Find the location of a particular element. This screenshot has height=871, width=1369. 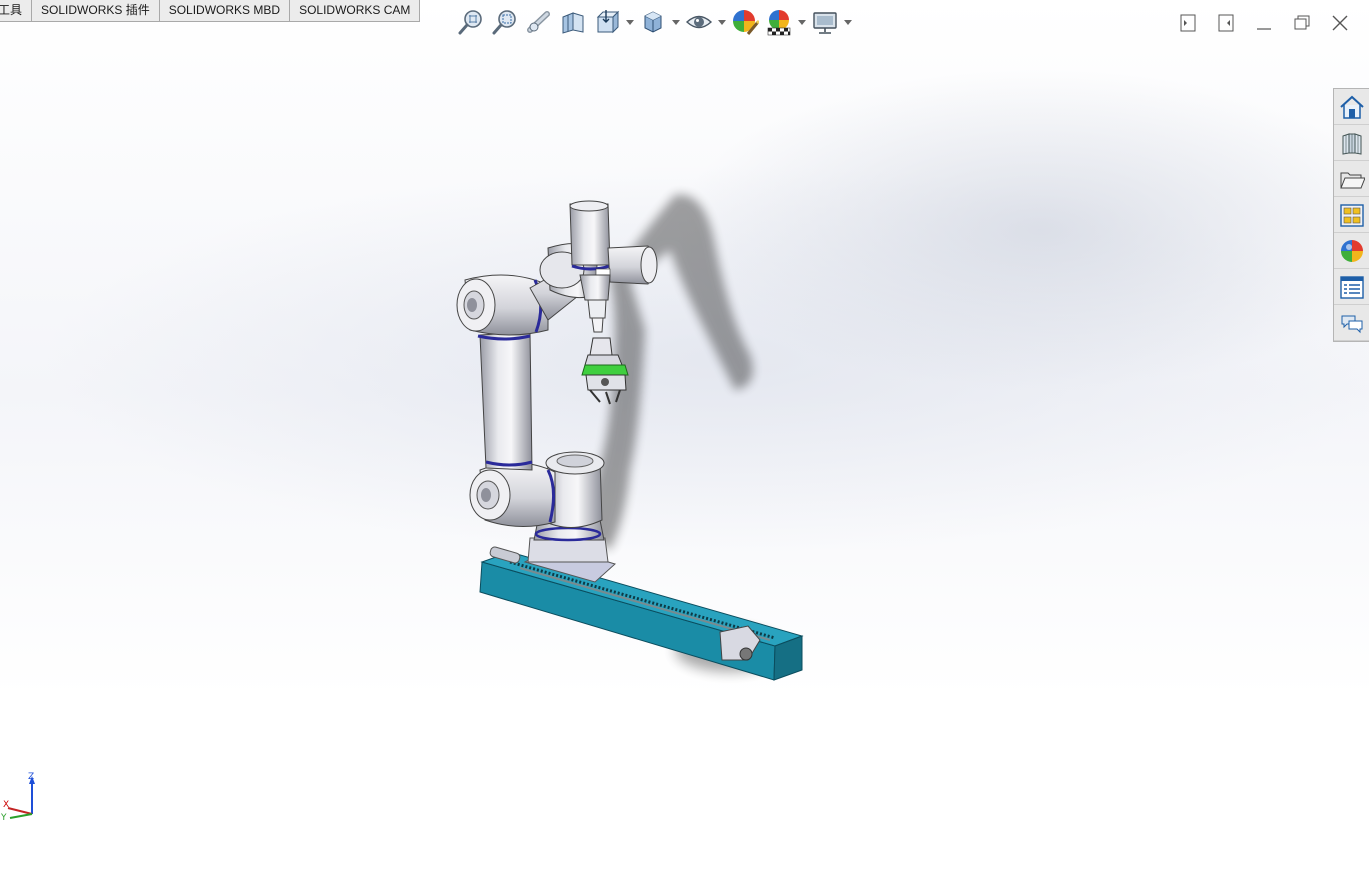

minimize-icon is located at coordinates (1264, 23).